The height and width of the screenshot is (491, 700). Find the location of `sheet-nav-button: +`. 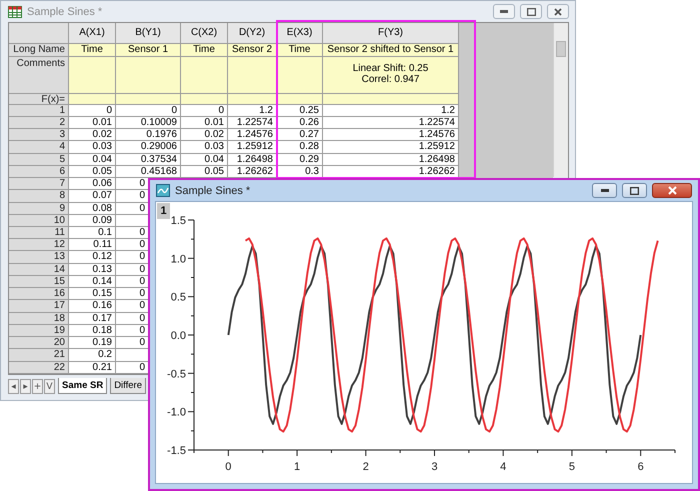

sheet-nav-button: + is located at coordinates (37, 386).